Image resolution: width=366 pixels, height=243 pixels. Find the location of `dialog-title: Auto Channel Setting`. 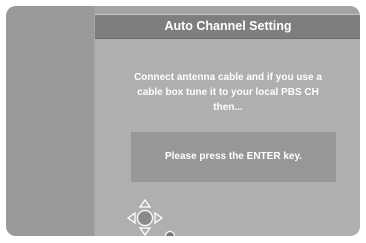

dialog-title: Auto Channel Setting is located at coordinates (227, 27).